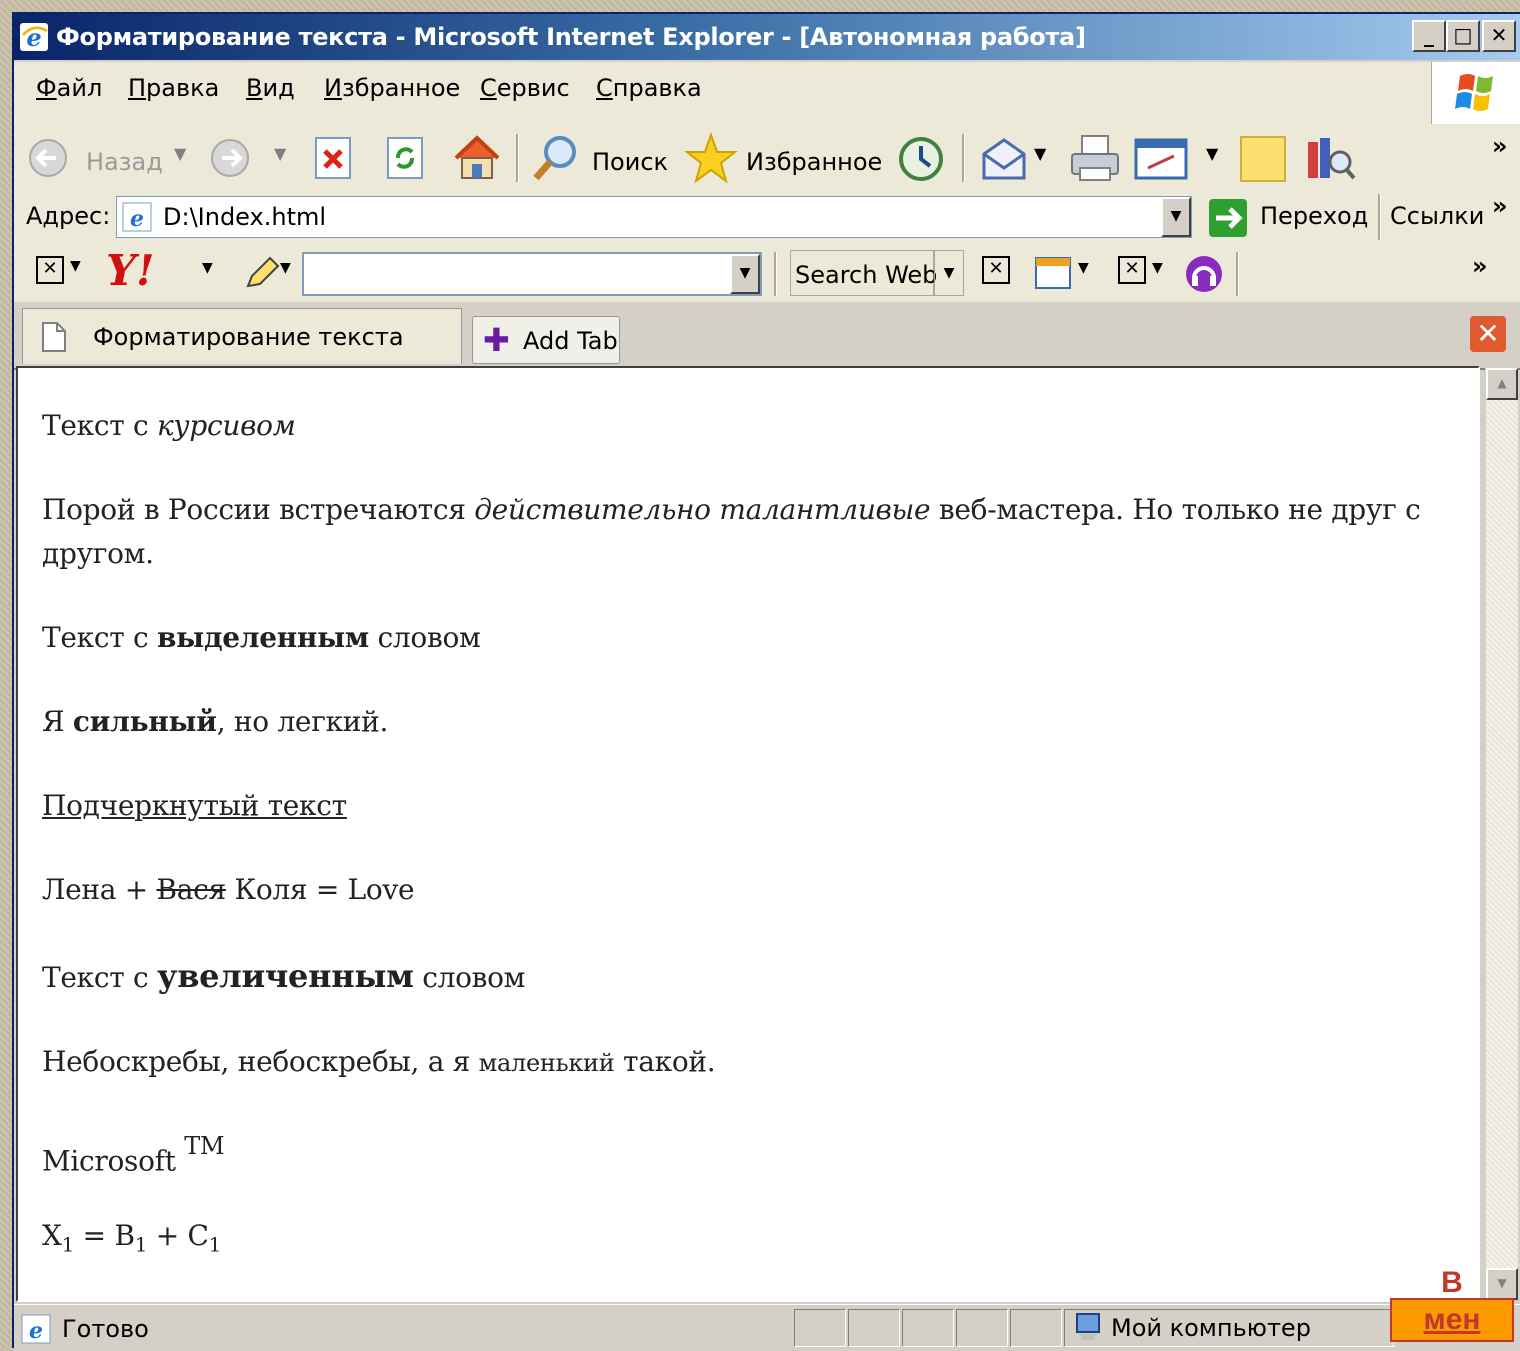 Image resolution: width=1520 pixels, height=1351 pixels. I want to click on paragraph-big: Текст с увеличенным словом, so click(284, 976).